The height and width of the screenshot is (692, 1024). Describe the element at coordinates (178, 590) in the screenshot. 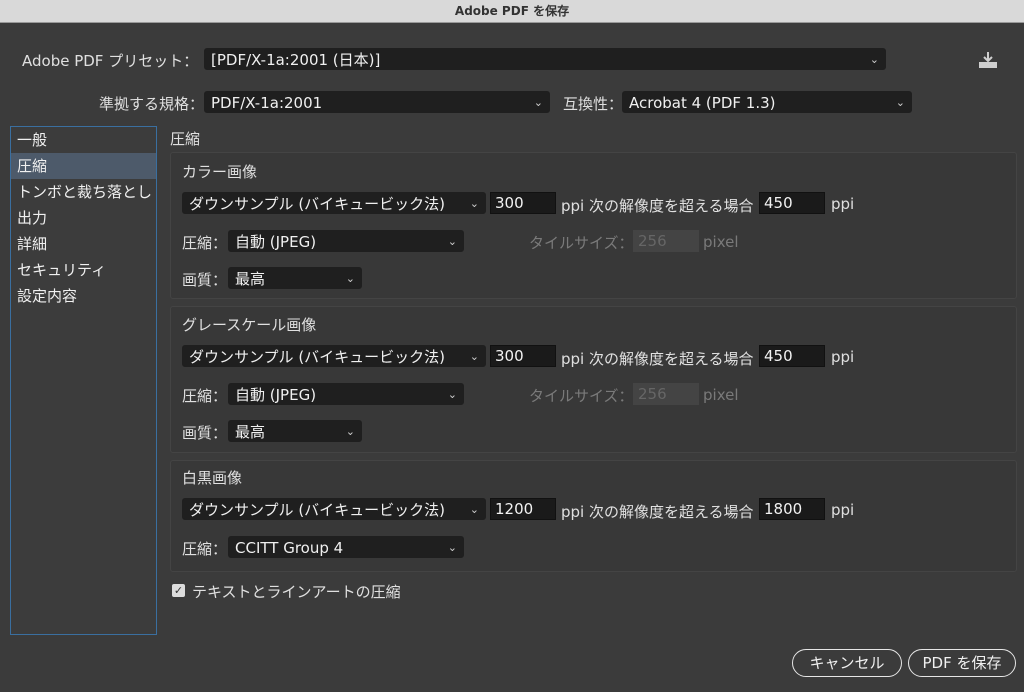

I see `compress-text-checkbox: ✓` at that location.